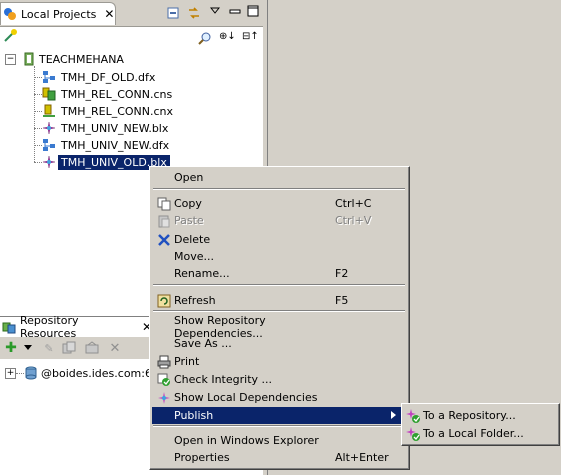 Image resolution: width=561 pixels, height=475 pixels. I want to click on link-editor-icon, so click(194, 13).